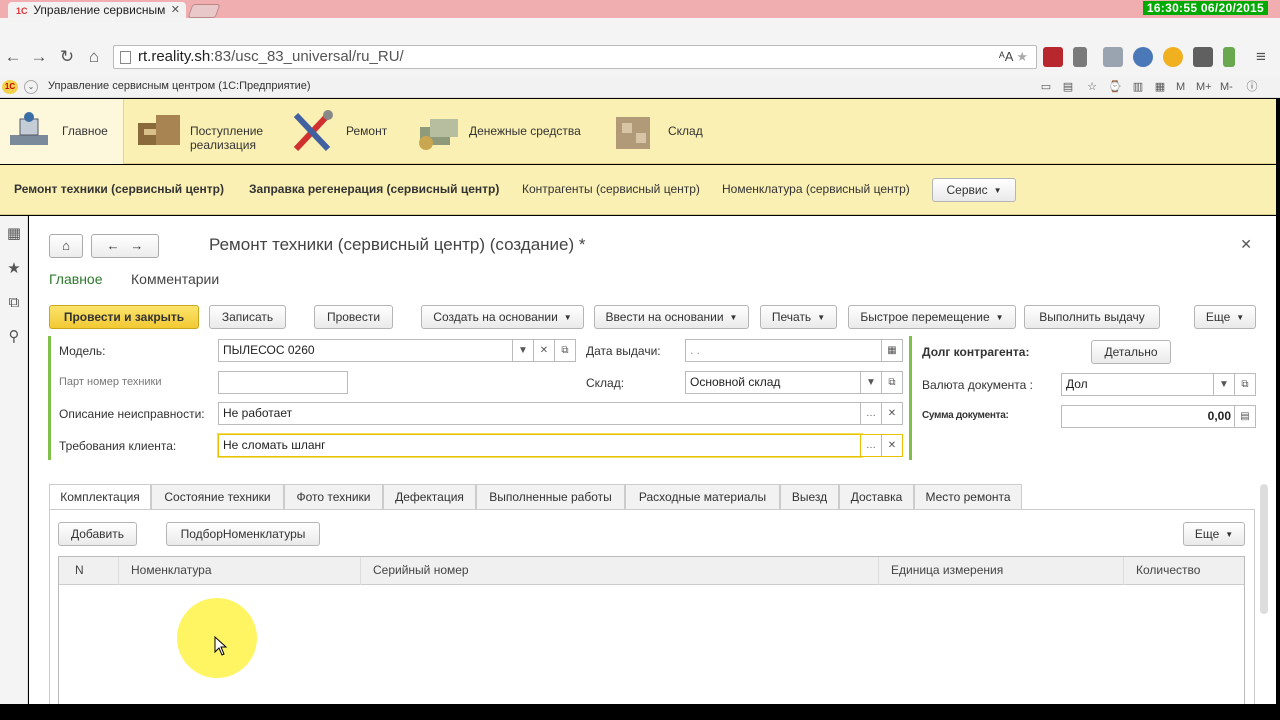 This screenshot has width=1280, height=720. Describe the element at coordinates (974, 190) in the screenshot. I see `service-dropdown-button: Сервис ▼` at that location.